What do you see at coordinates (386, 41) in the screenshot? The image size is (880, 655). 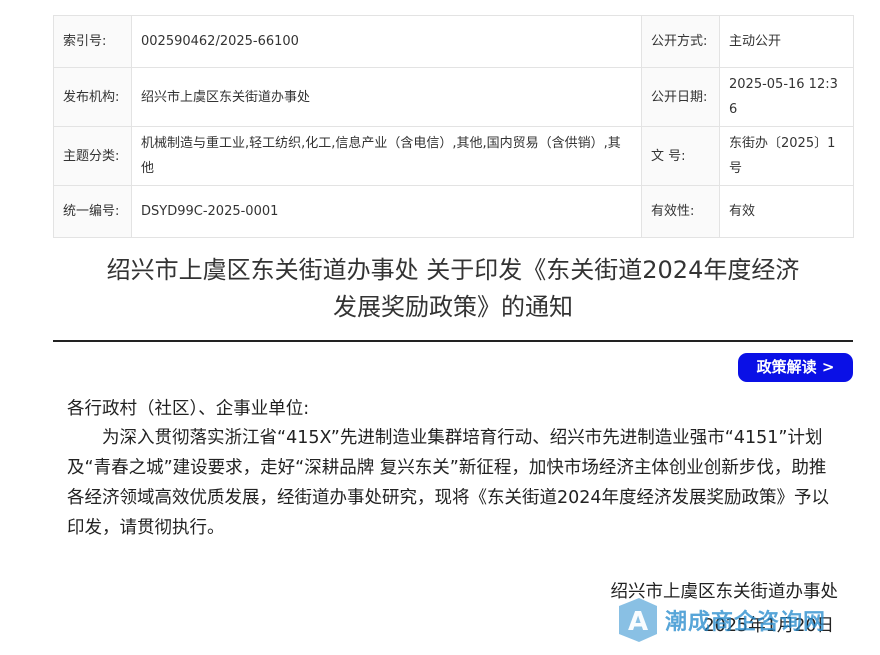 I see `index-value: 002590462/2025-66100` at bounding box center [386, 41].